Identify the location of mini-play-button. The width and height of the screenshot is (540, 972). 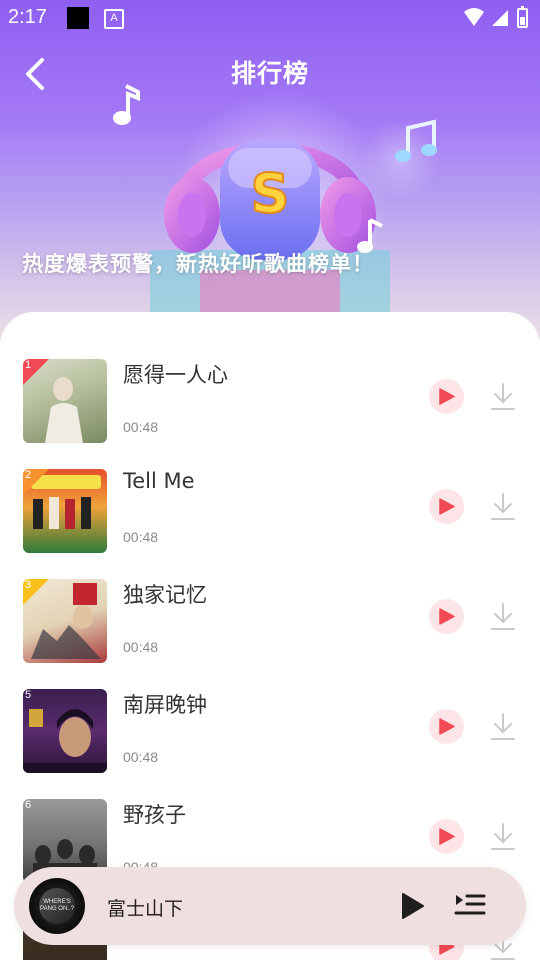
(413, 906).